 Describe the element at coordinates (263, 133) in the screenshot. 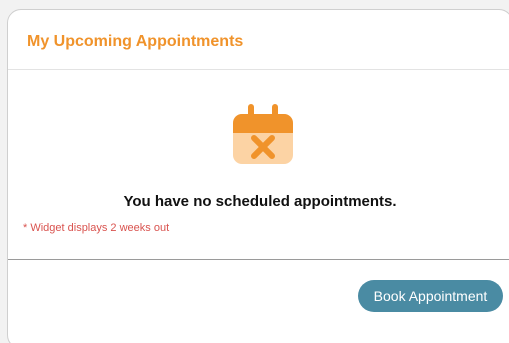

I see `calendar-x-icon` at that location.